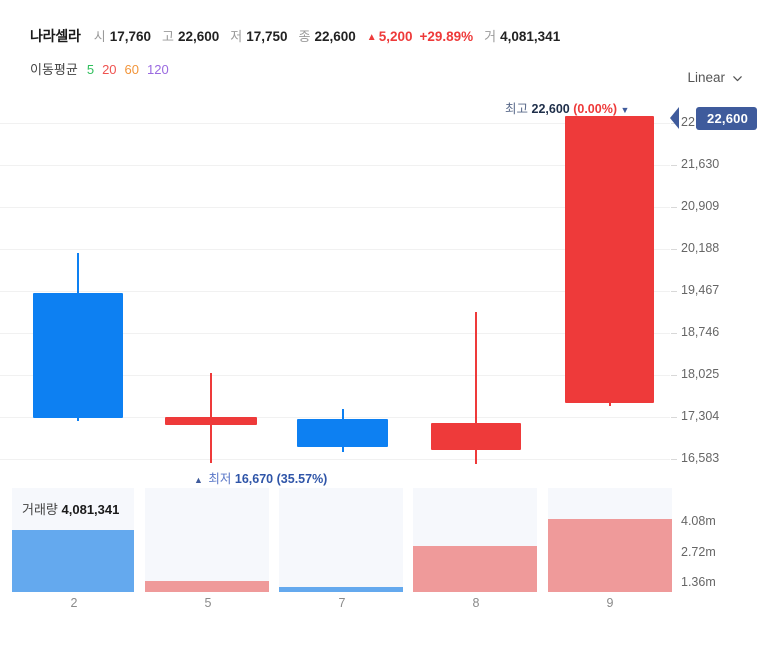 The width and height of the screenshot is (765, 656). I want to click on open-label: 시, so click(99, 36).